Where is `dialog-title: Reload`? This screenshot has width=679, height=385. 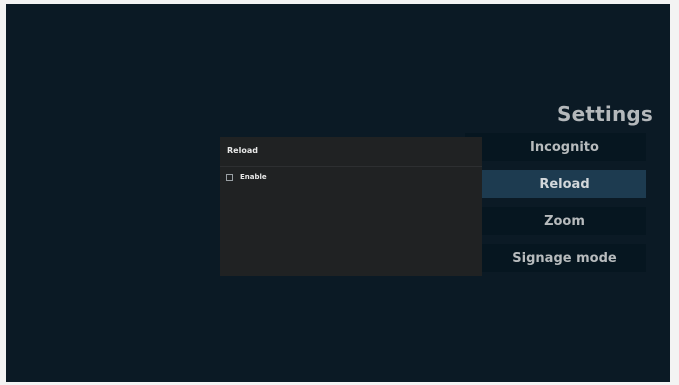
dialog-title: Reload is located at coordinates (242, 150).